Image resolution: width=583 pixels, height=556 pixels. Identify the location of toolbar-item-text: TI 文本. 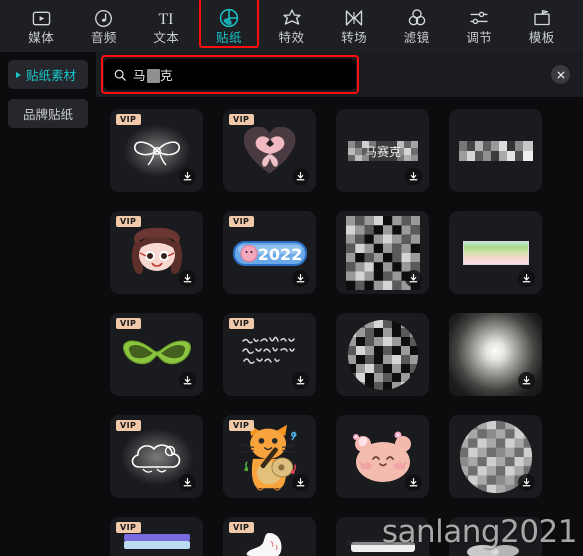
(166, 26).